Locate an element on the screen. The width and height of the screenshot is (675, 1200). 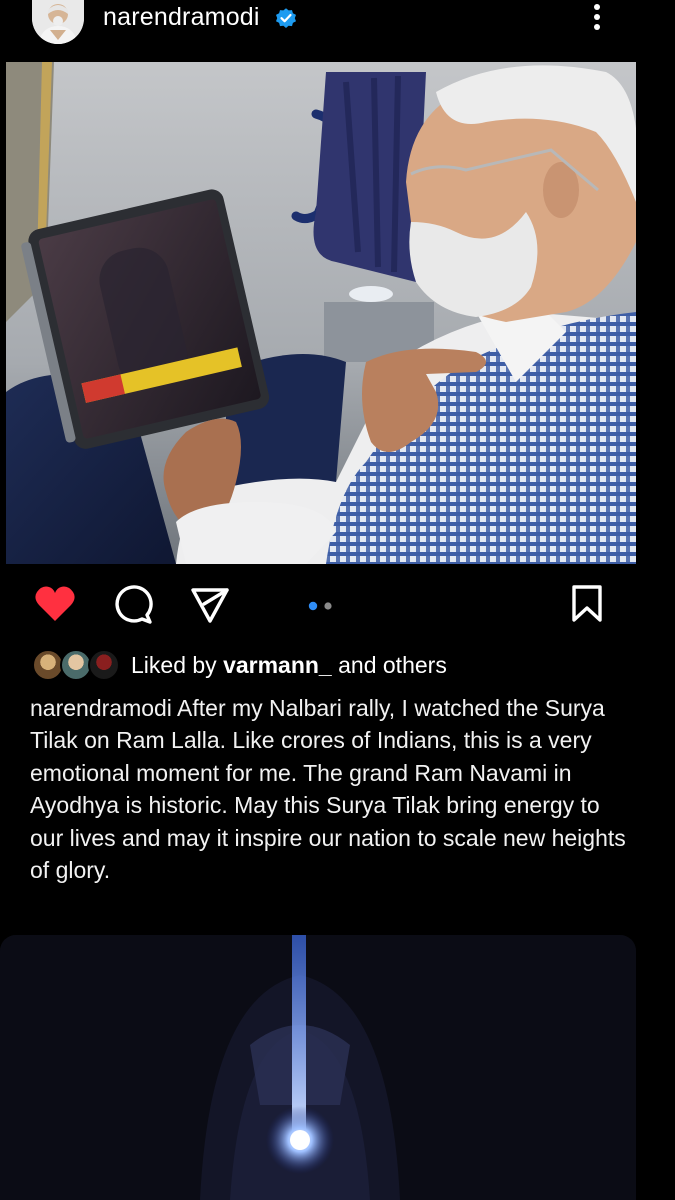
post-header: narendramodi is located at coordinates (337, 25).